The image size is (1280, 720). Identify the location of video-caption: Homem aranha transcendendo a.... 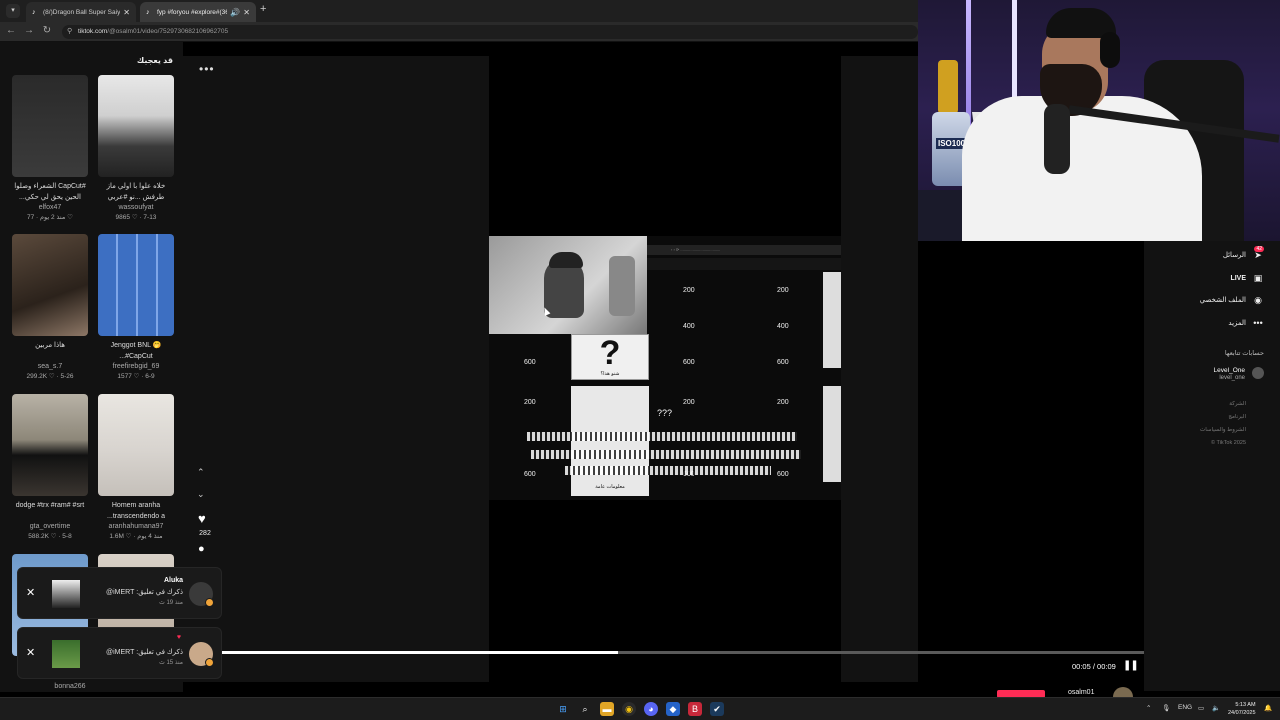
(136, 511).